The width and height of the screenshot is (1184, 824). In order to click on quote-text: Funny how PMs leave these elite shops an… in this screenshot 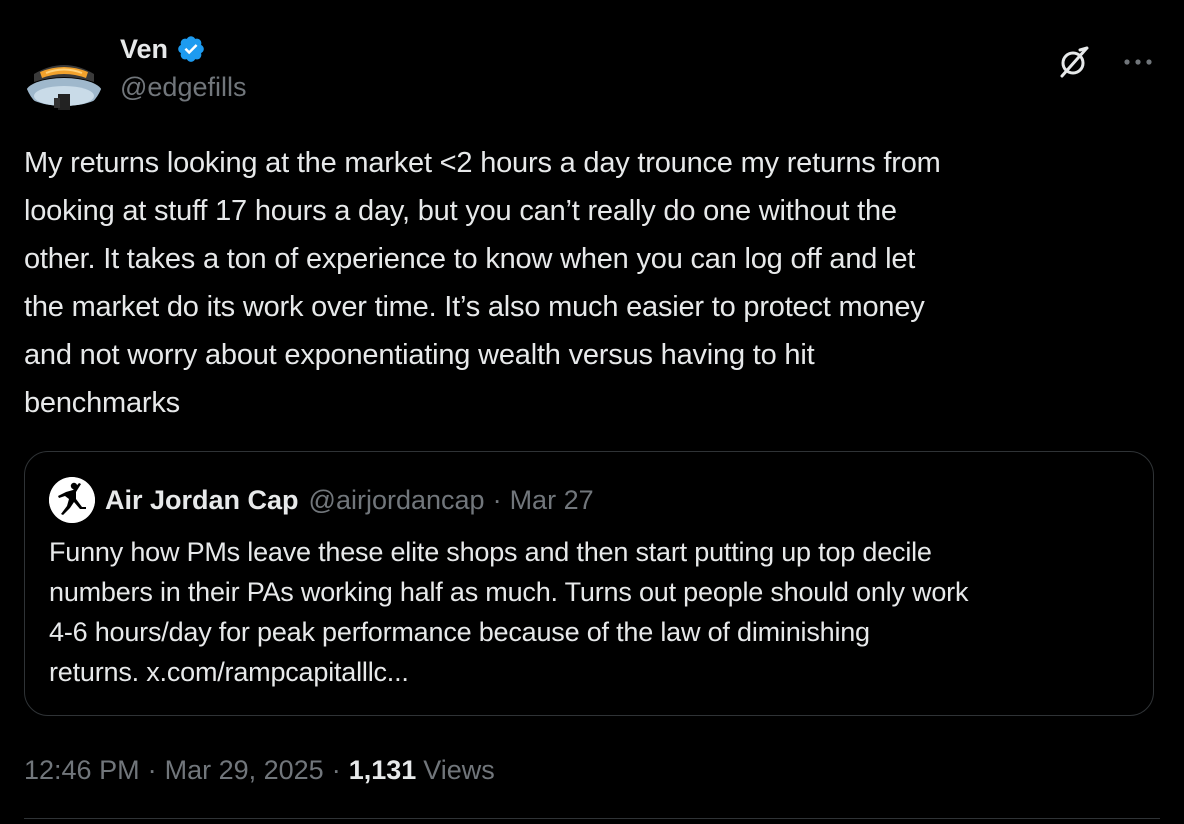, I will do `click(509, 612)`.